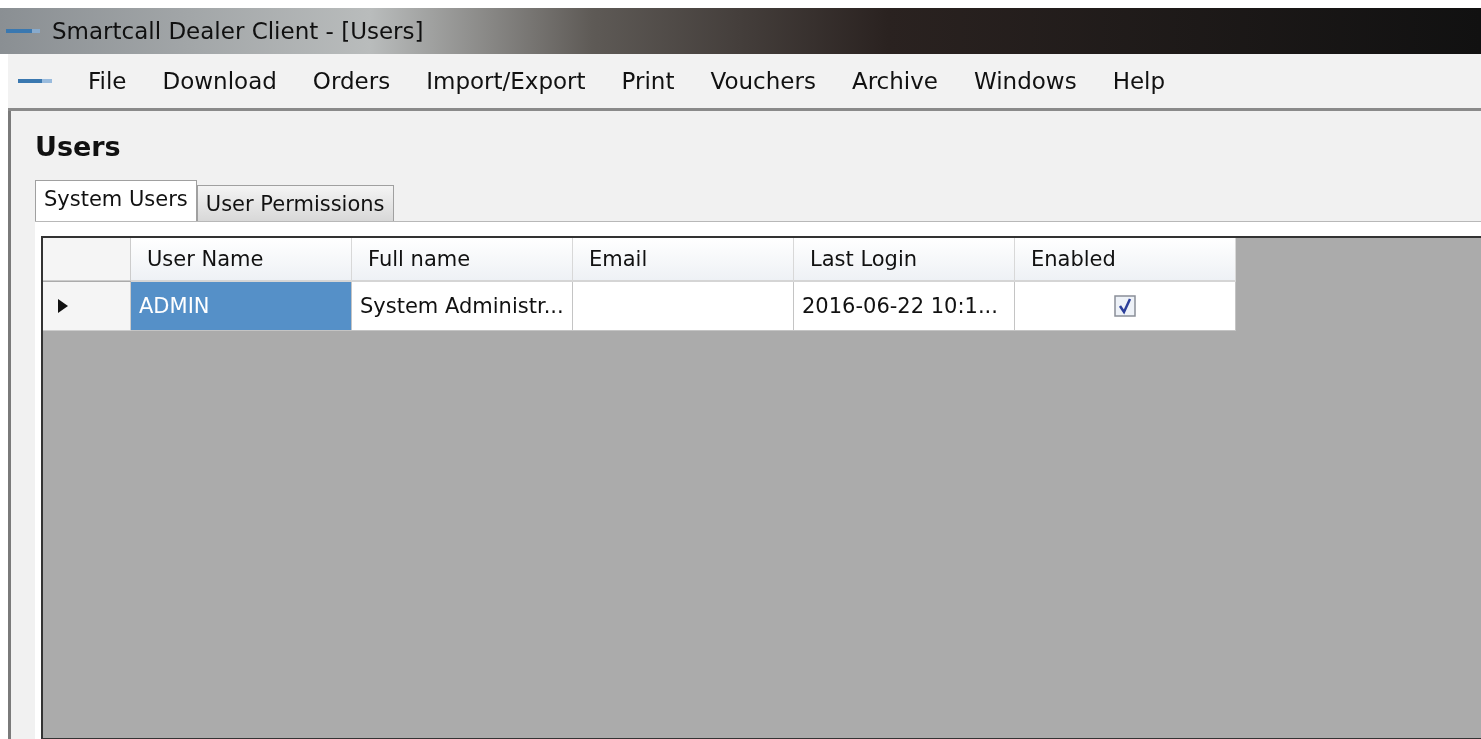  What do you see at coordinates (1025, 81) in the screenshot?
I see `menu-item: Windows` at bounding box center [1025, 81].